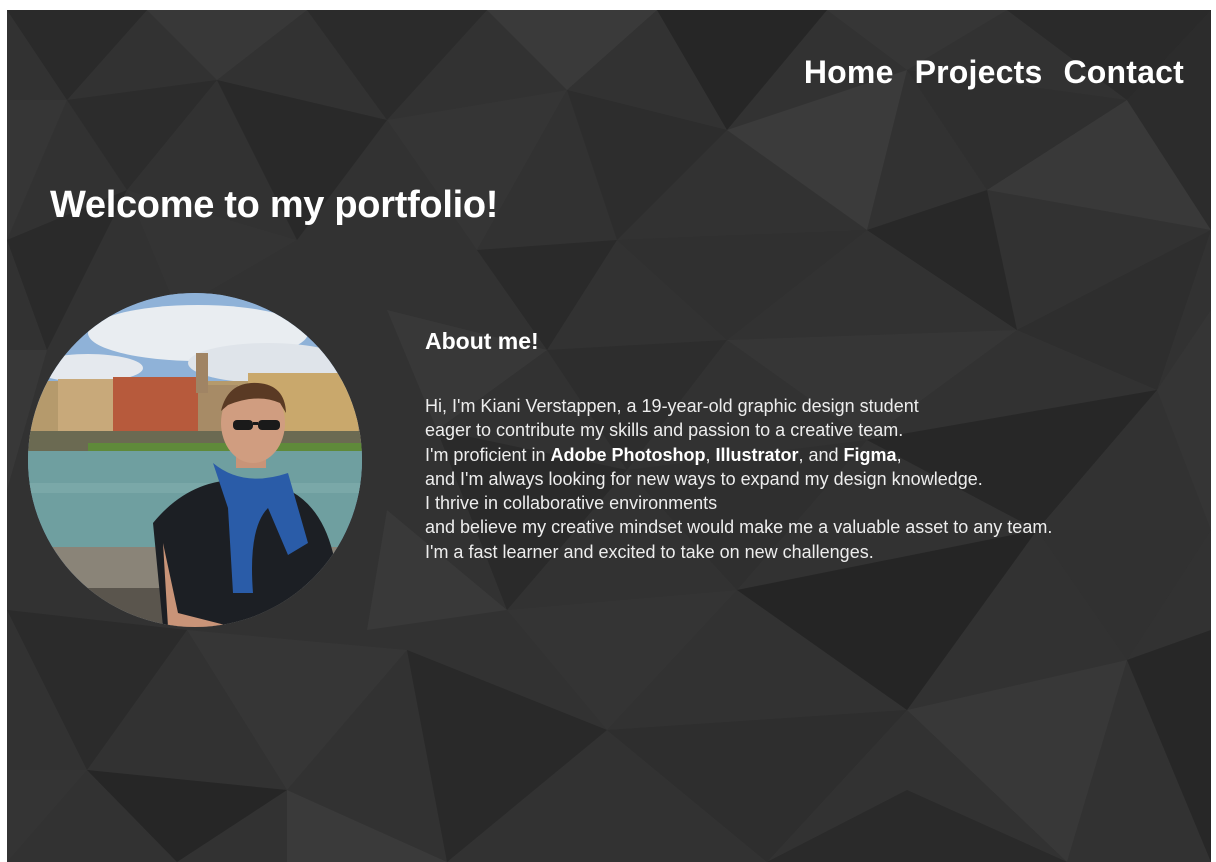 The image size is (1216, 862). What do you see at coordinates (195, 460) in the screenshot?
I see `profile-photo` at bounding box center [195, 460].